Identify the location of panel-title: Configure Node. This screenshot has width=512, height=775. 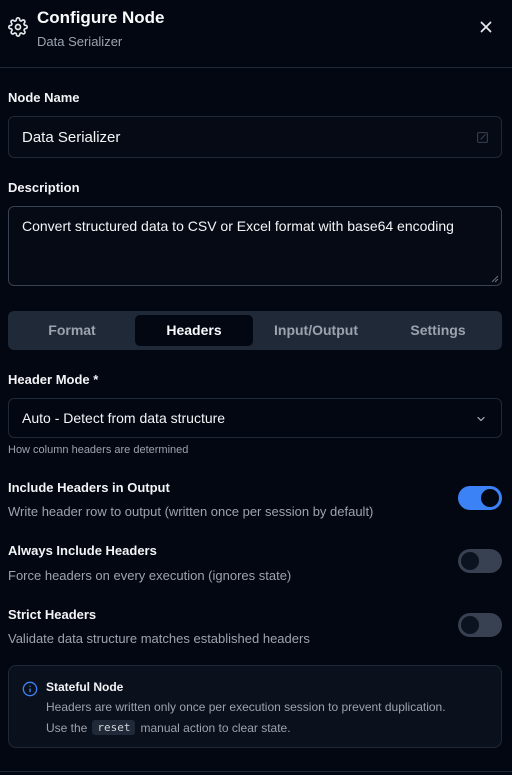
(101, 17).